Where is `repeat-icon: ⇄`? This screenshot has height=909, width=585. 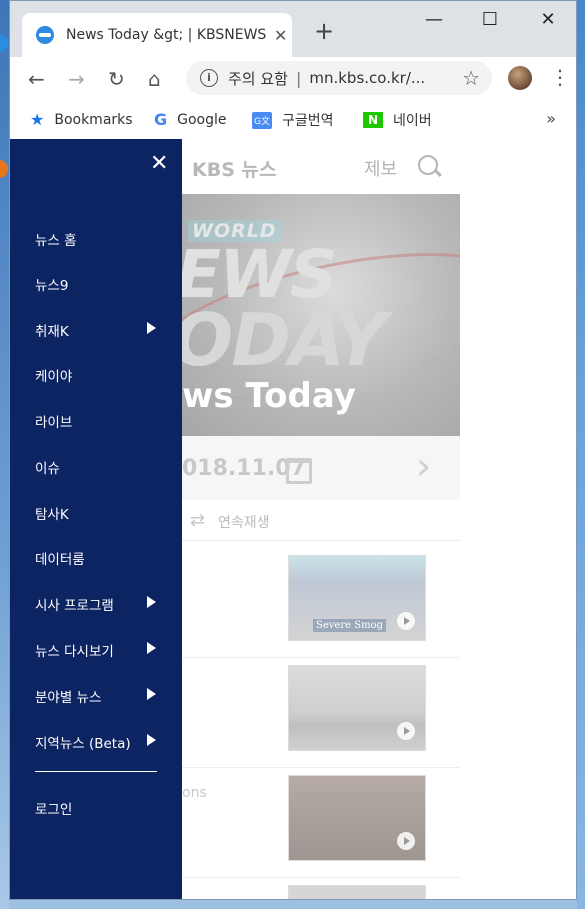
repeat-icon: ⇄ is located at coordinates (198, 520).